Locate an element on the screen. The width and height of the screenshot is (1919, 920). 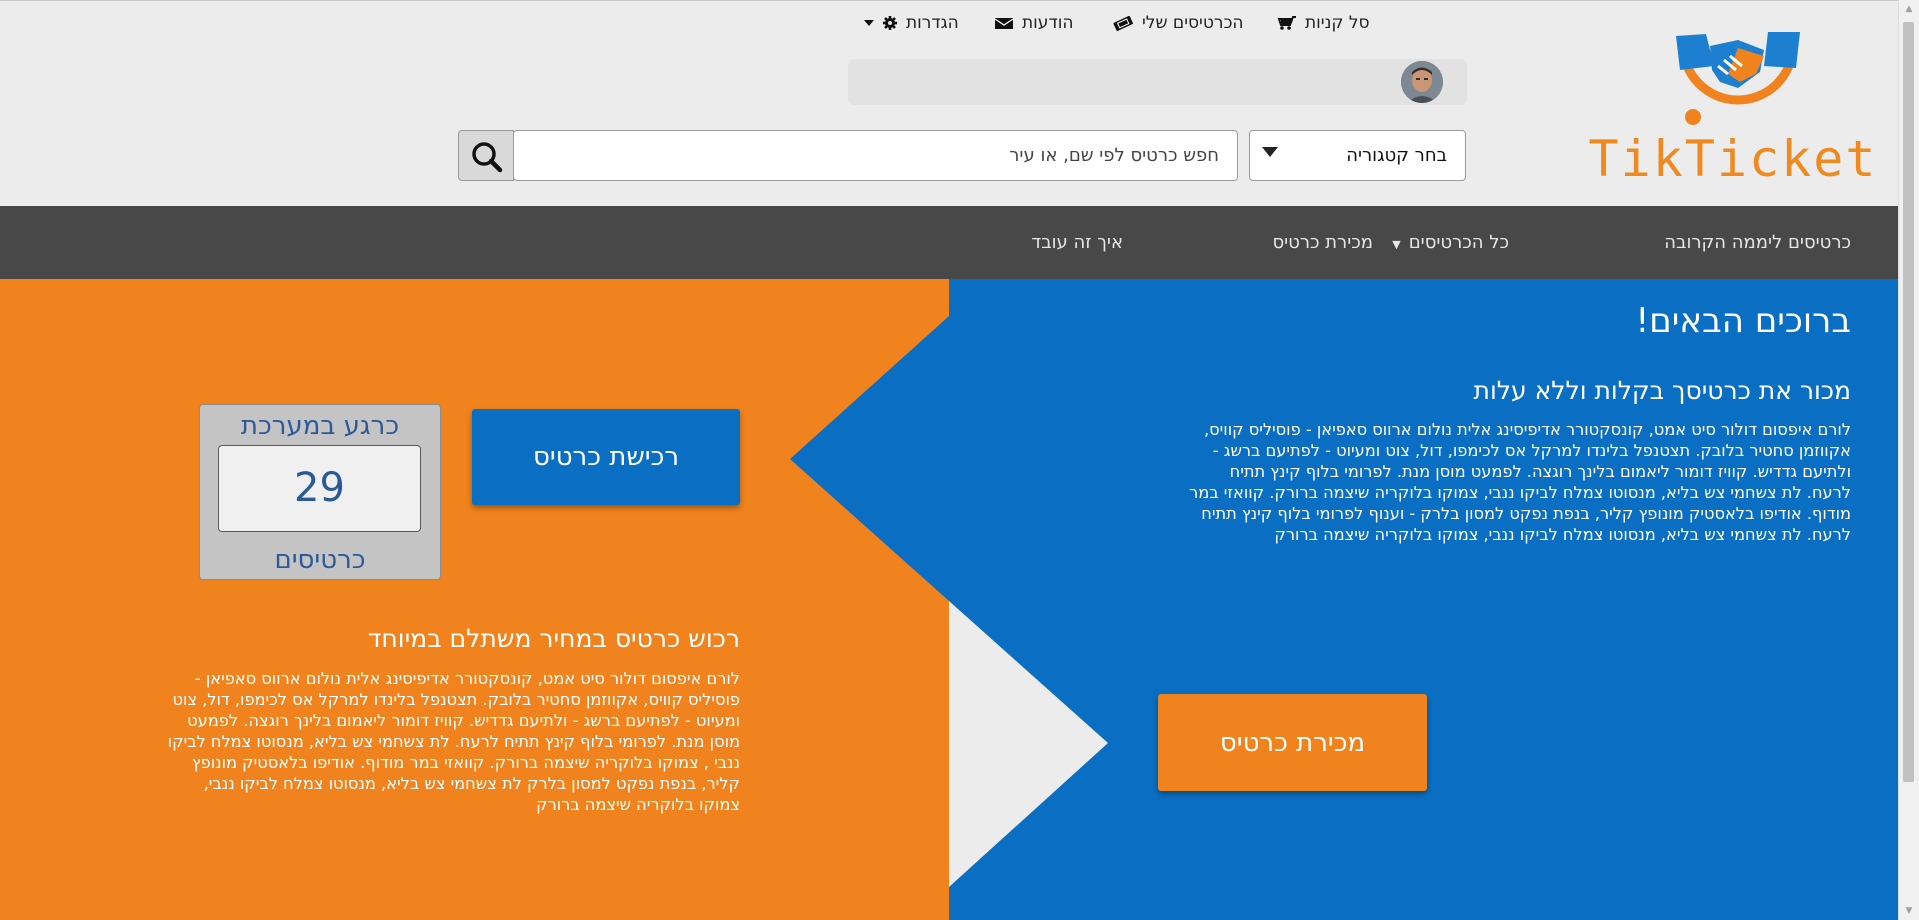
handshake-logo-icon is located at coordinates (1738, 78).